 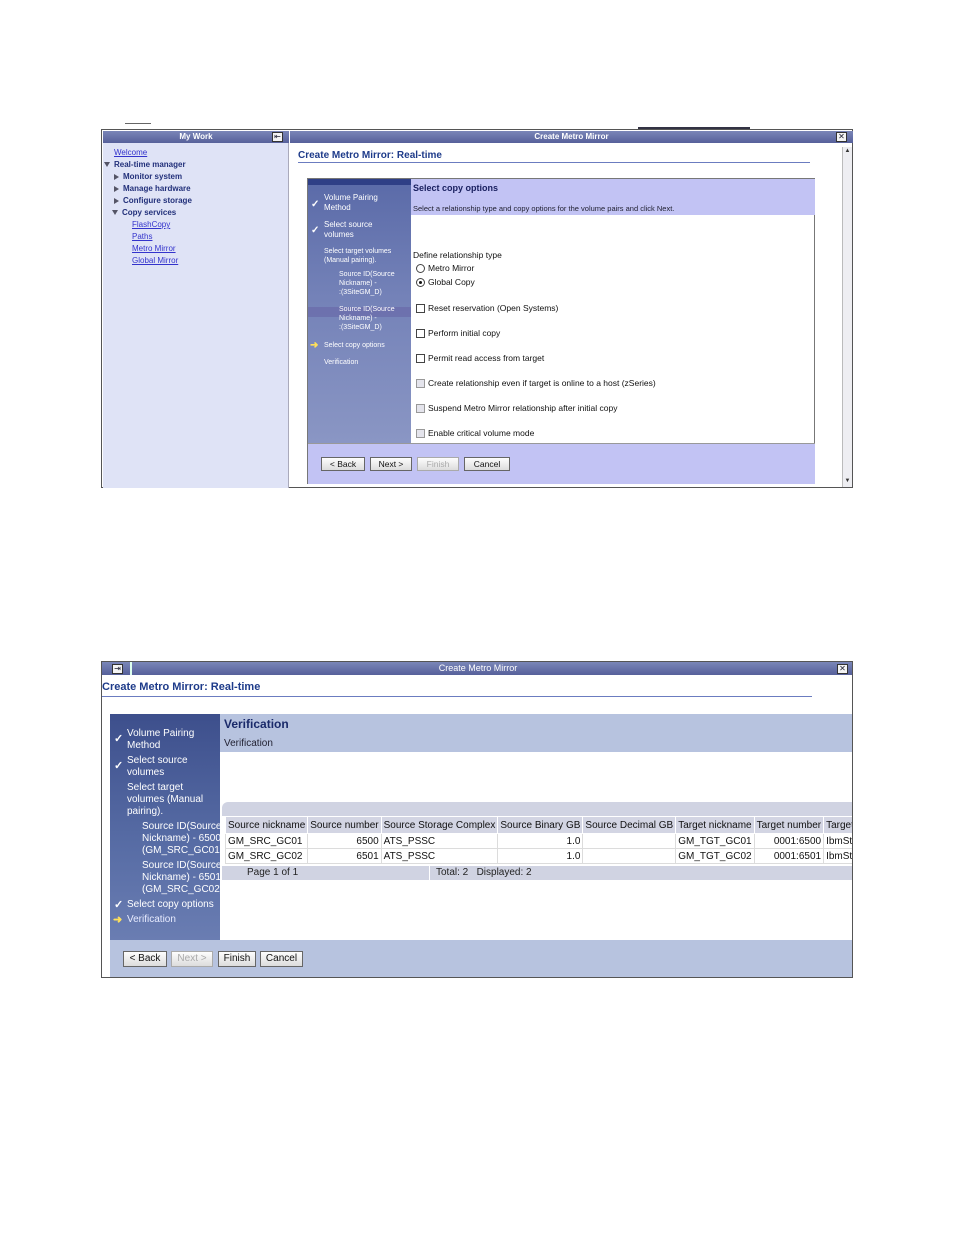 I want to click on step-label: Select target, so click(x=155, y=787).